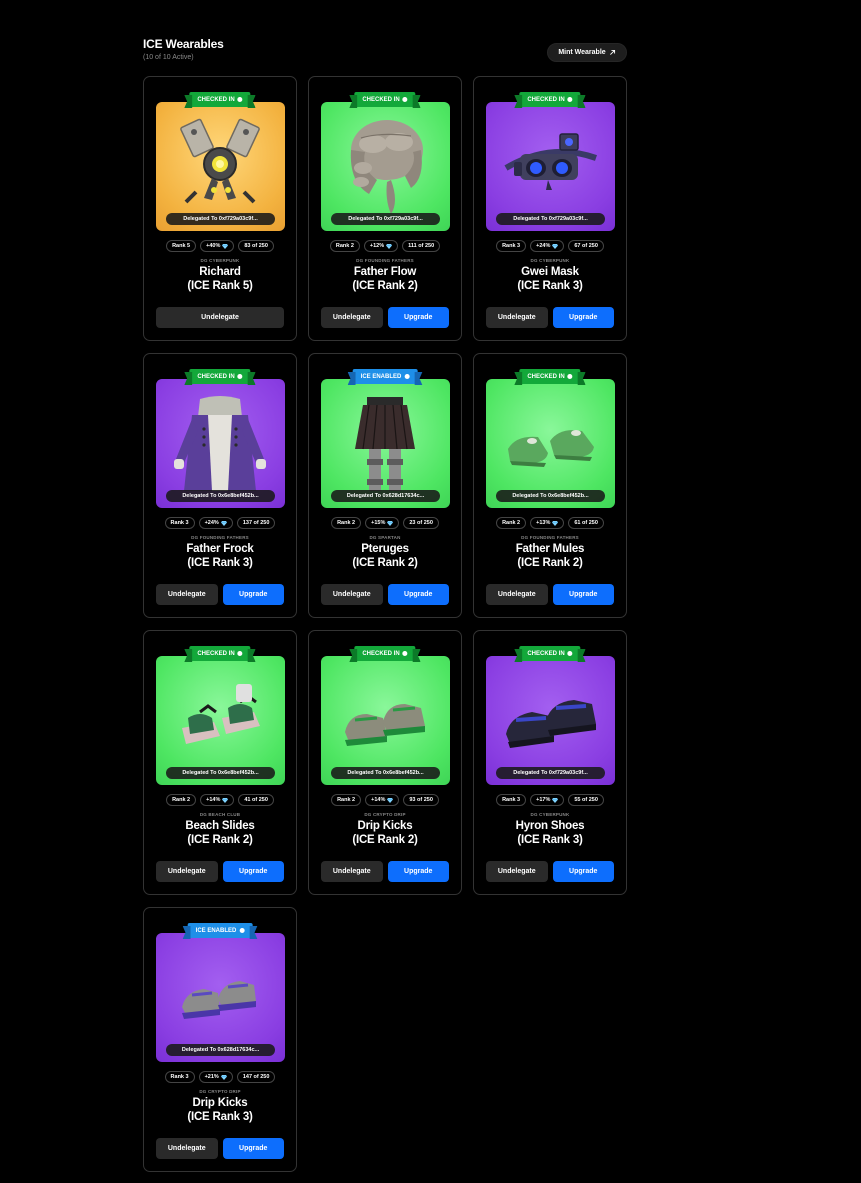 This screenshot has width=861, height=1183. Describe the element at coordinates (612, 52) in the screenshot. I see `external-arrow-icon` at that location.